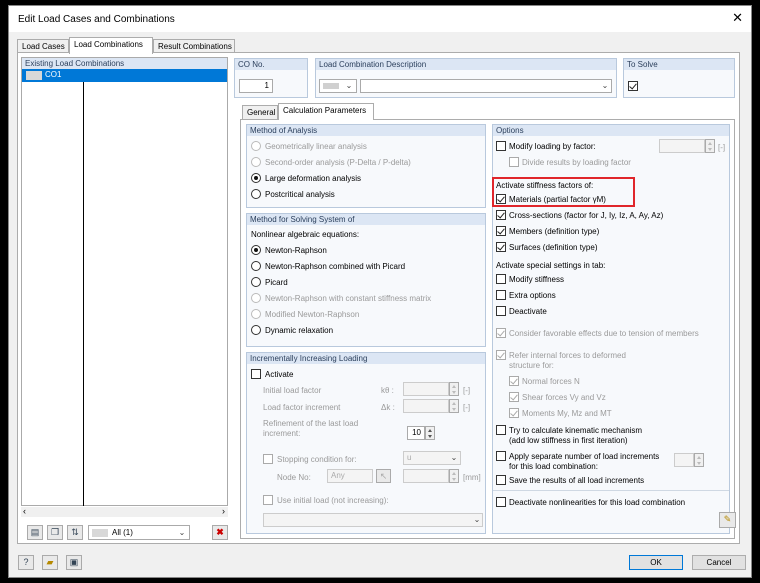 The image size is (760, 583). Describe the element at coordinates (366, 130) in the screenshot. I see `group-header: Method of Analysis` at that location.